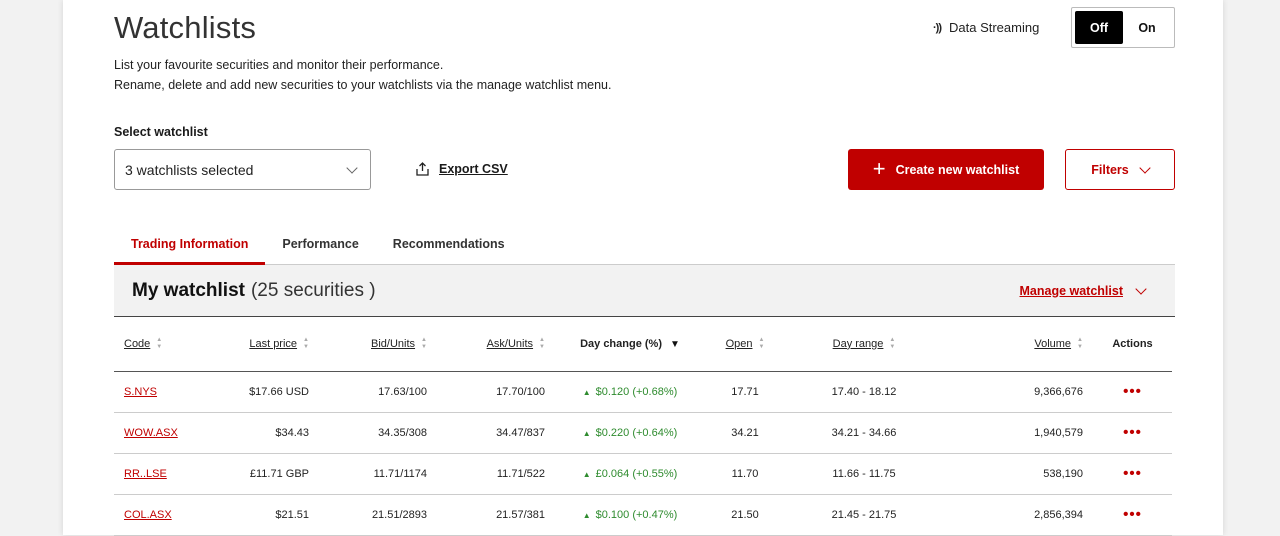 The height and width of the screenshot is (536, 1280). What do you see at coordinates (630, 433) in the screenshot?
I see `day-change: ▲ $0.220 (+0.64%)` at bounding box center [630, 433].